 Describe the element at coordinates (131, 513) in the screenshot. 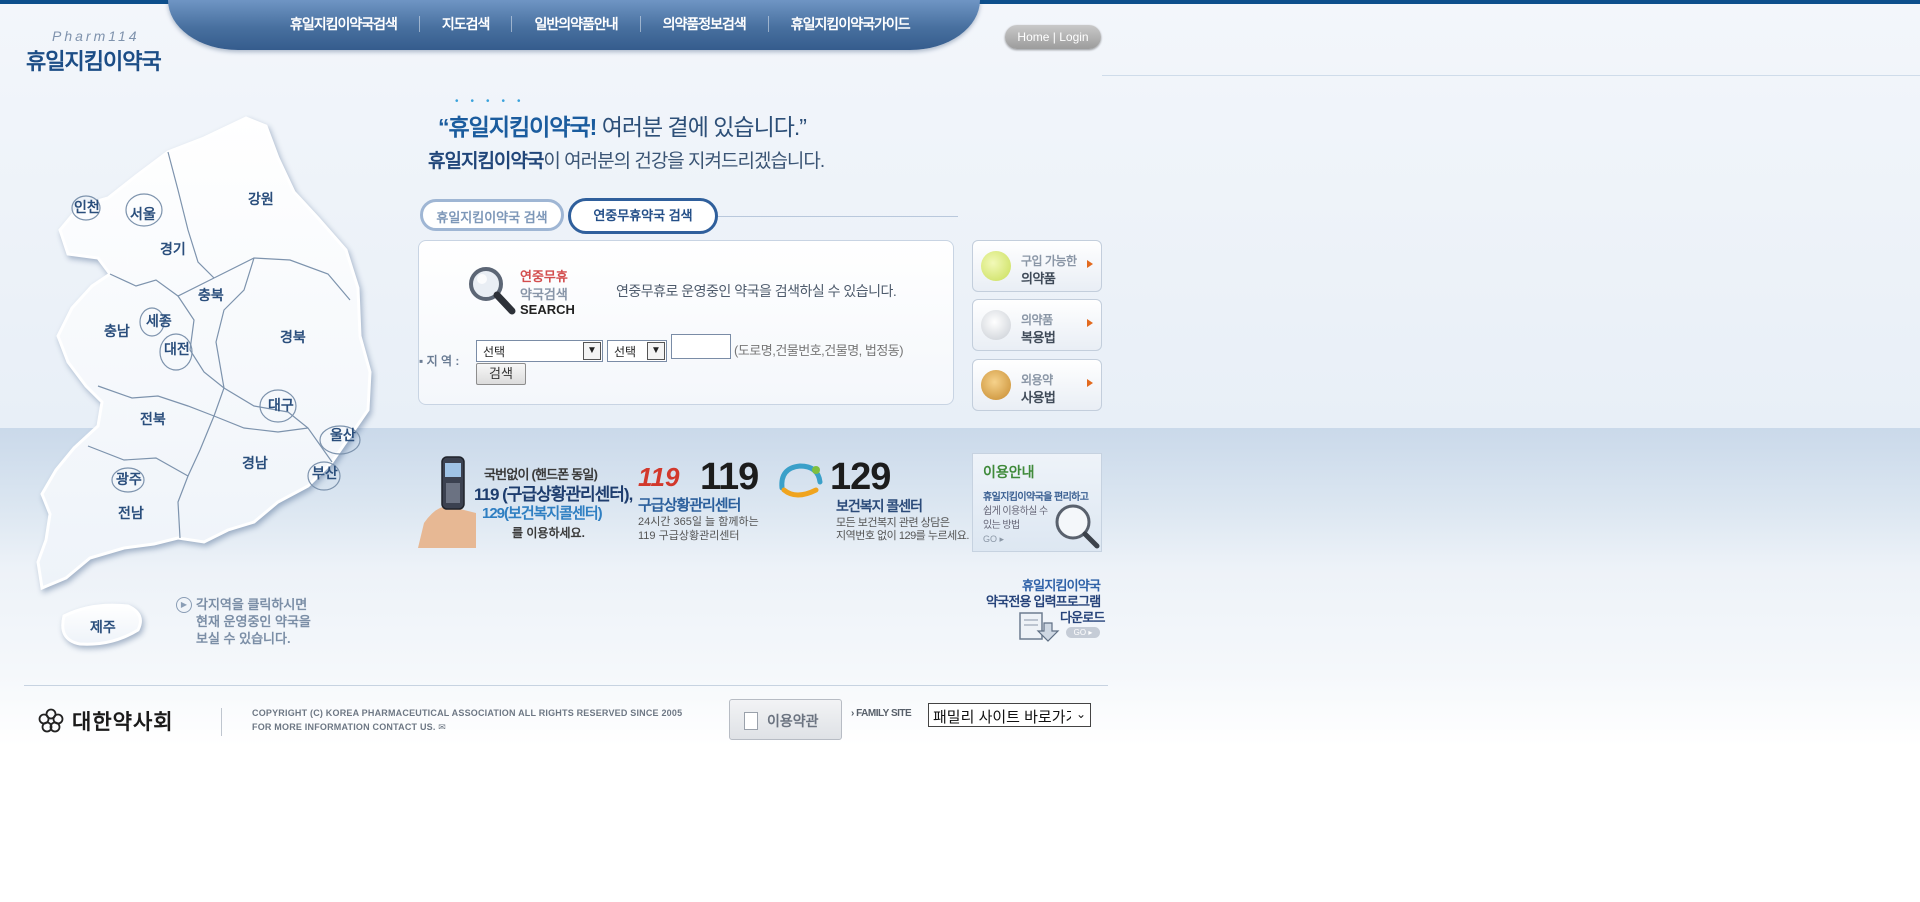

I see `region-jeonnam: 전남` at that location.